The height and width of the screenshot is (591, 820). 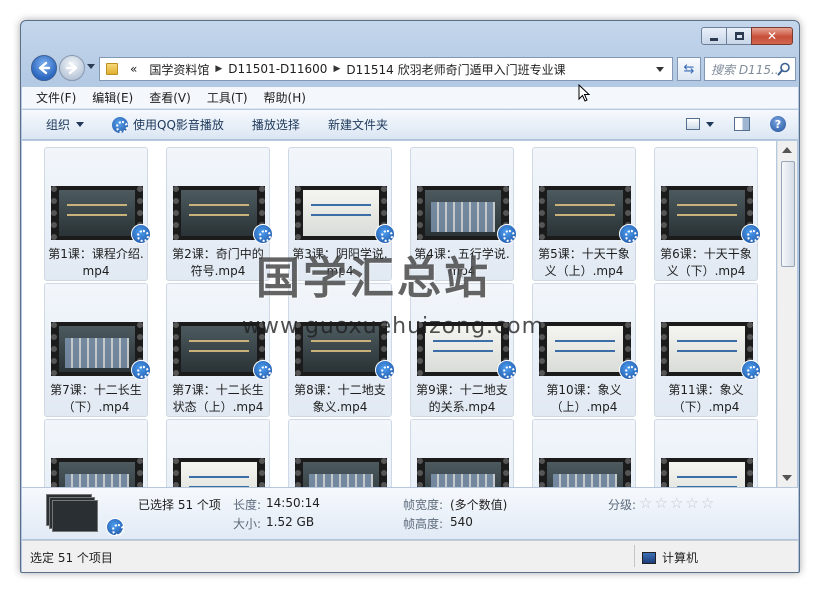 I want to click on play-with-qq-button: 使用QQ影音播放, so click(x=168, y=124).